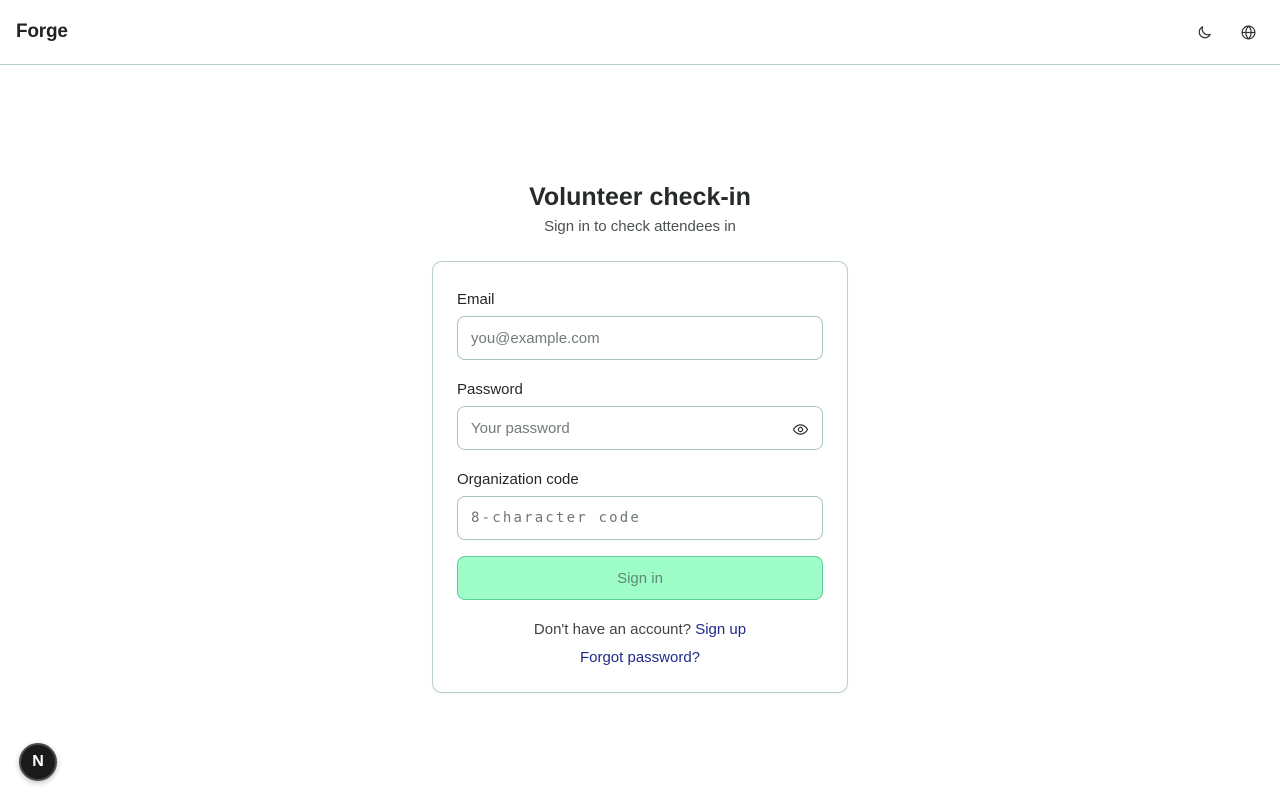 The width and height of the screenshot is (1280, 800). I want to click on signup-row: Don't have an account? Sign up, so click(640, 629).